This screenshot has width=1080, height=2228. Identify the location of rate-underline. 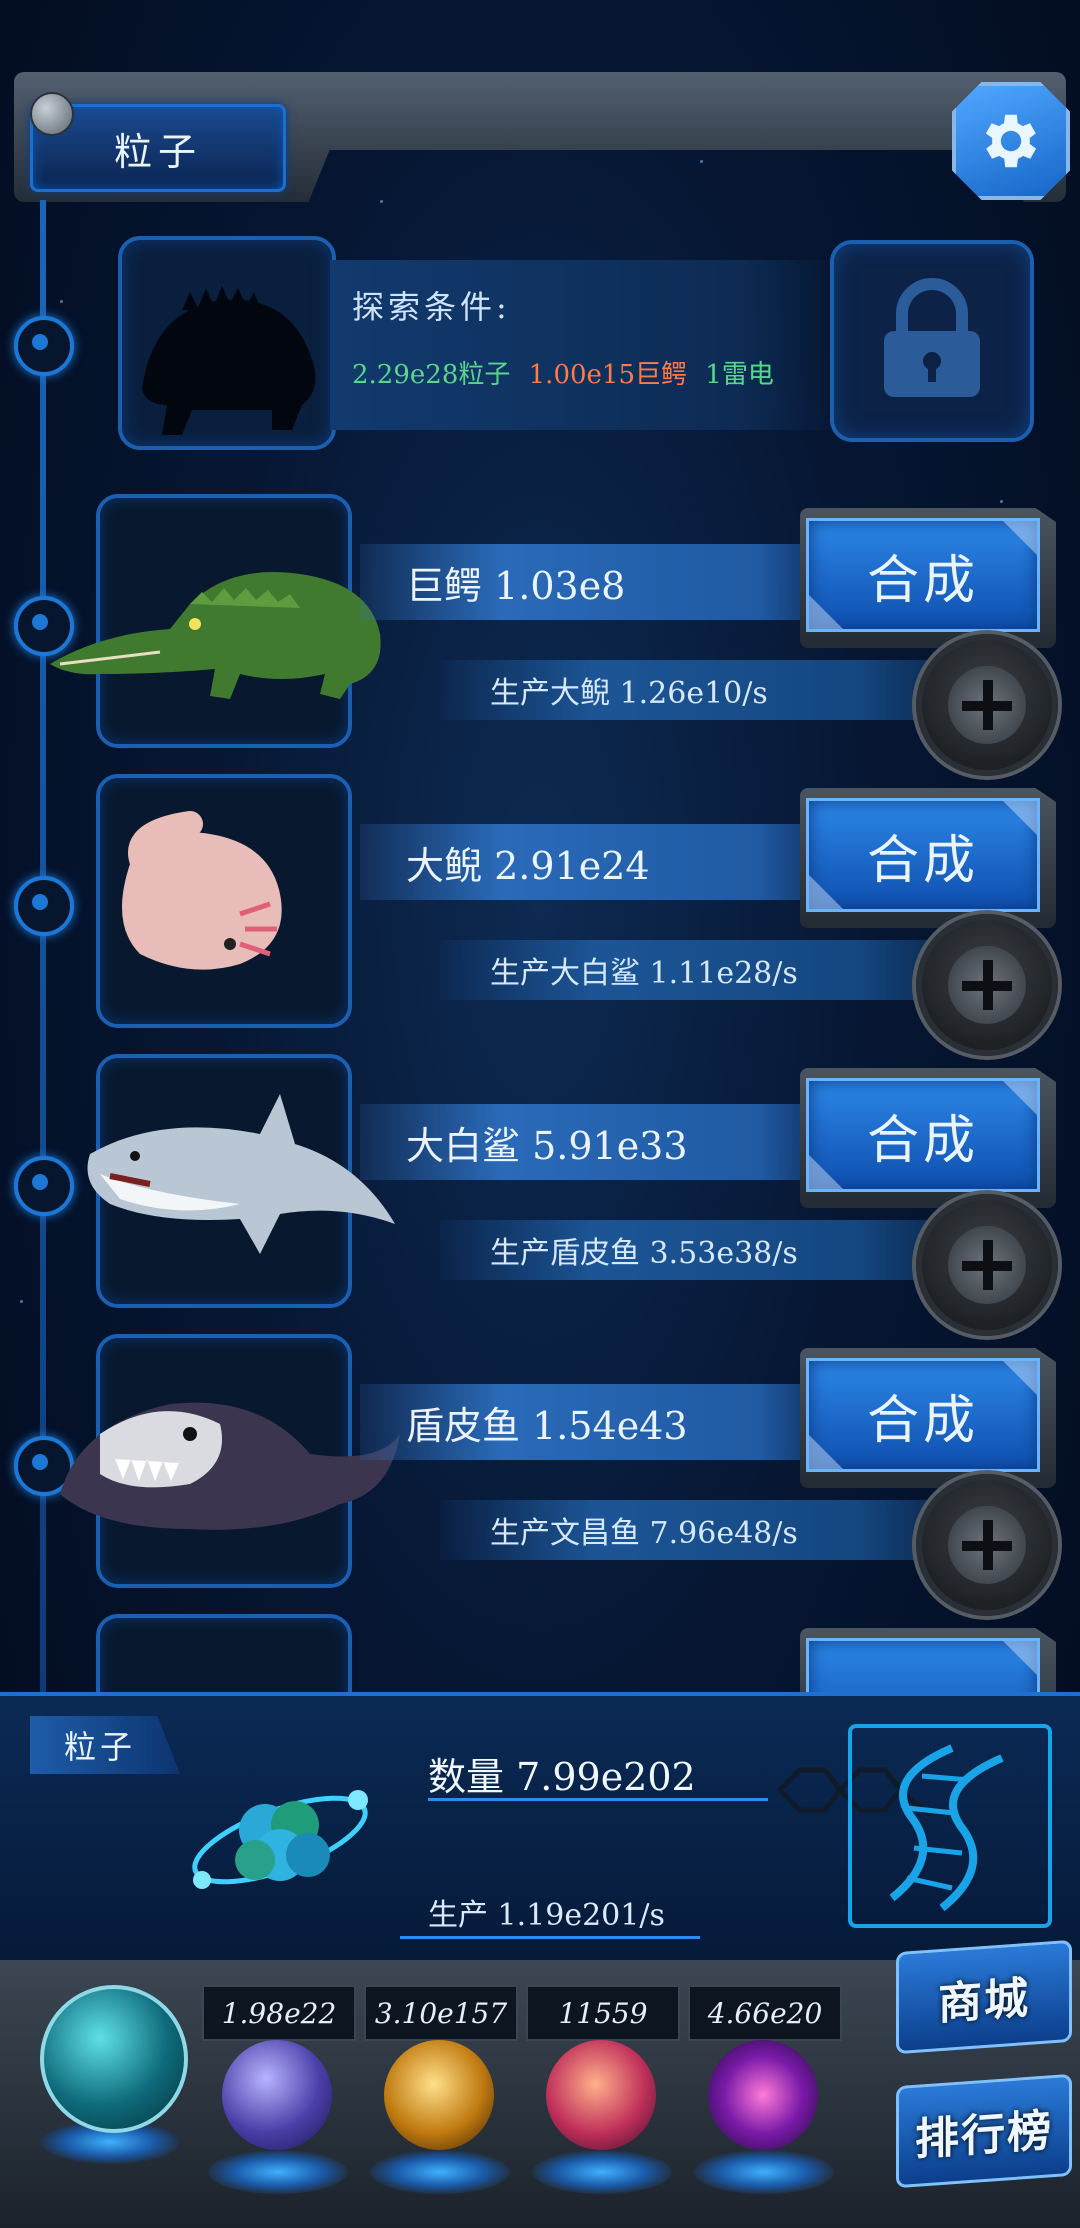
(550, 1937).